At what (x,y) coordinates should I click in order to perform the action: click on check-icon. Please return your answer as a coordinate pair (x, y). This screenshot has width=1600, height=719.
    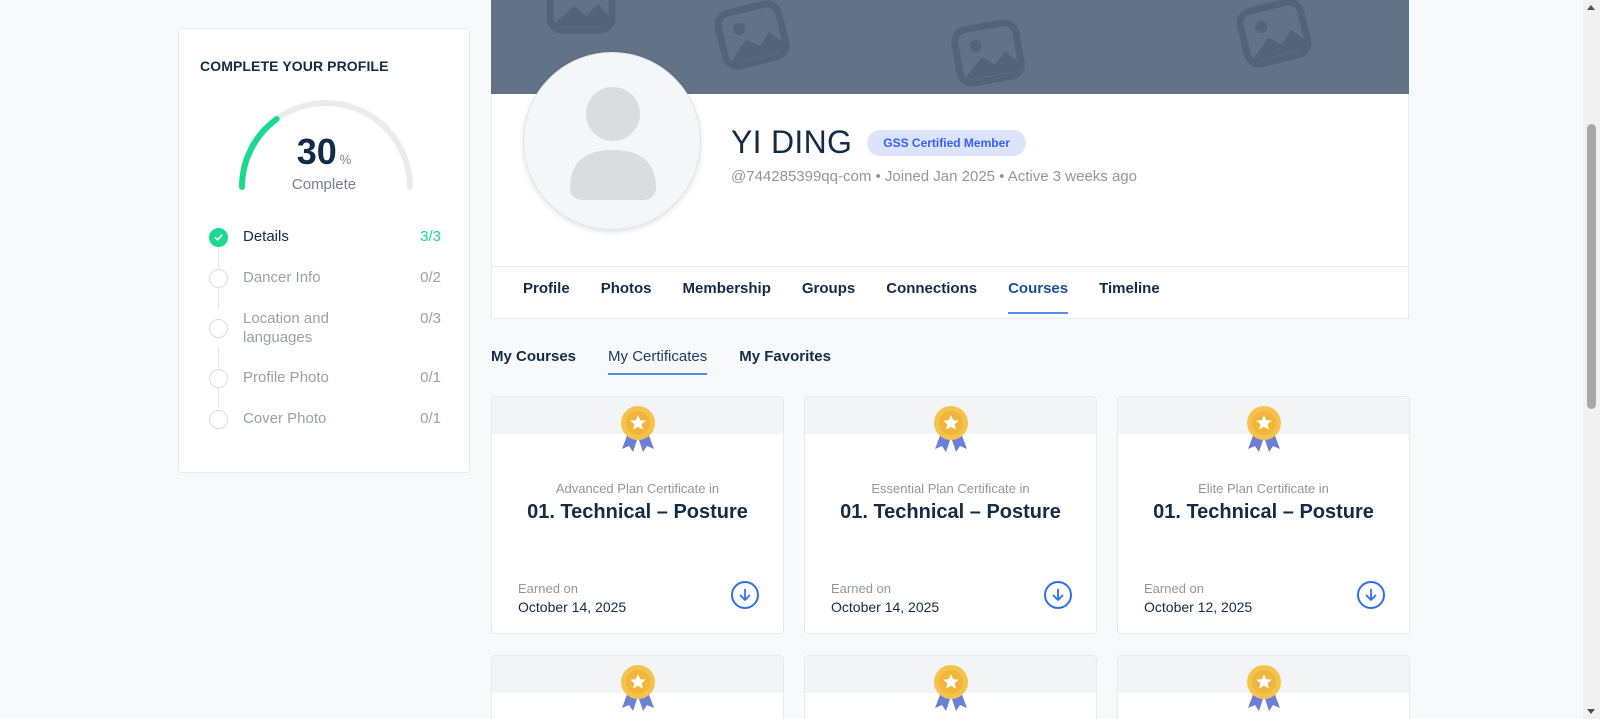
    Looking at the image, I should click on (218, 237).